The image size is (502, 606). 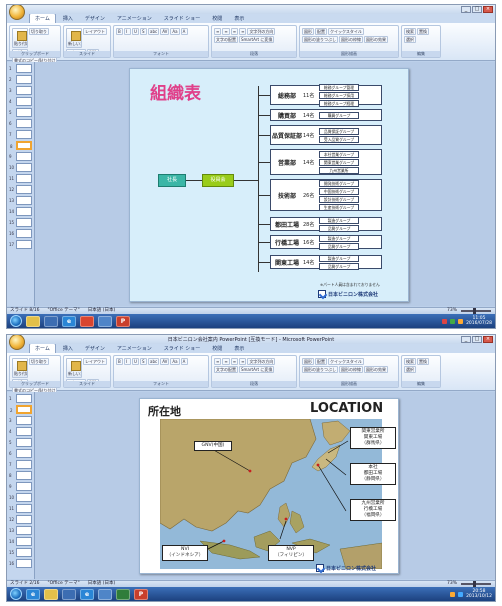 What do you see at coordinates (95, 348) in the screenshot?
I see `ribbon-tab: デザイン` at bounding box center [95, 348].